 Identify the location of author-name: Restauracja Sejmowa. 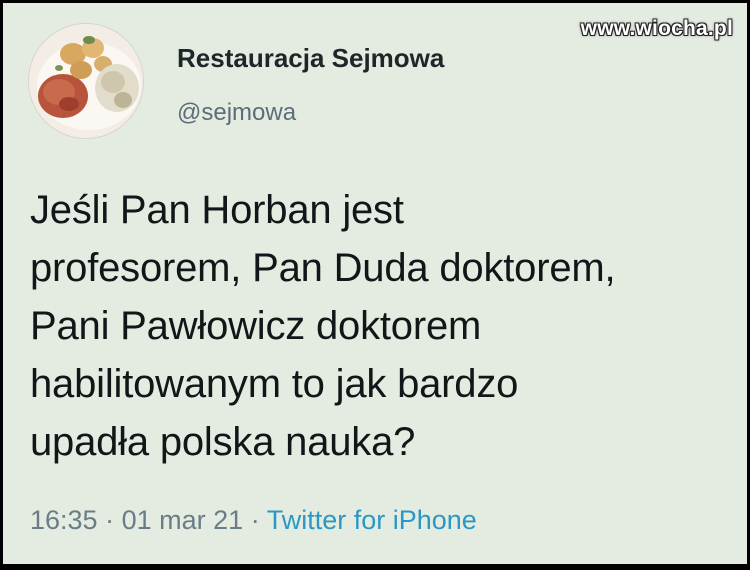
(310, 58).